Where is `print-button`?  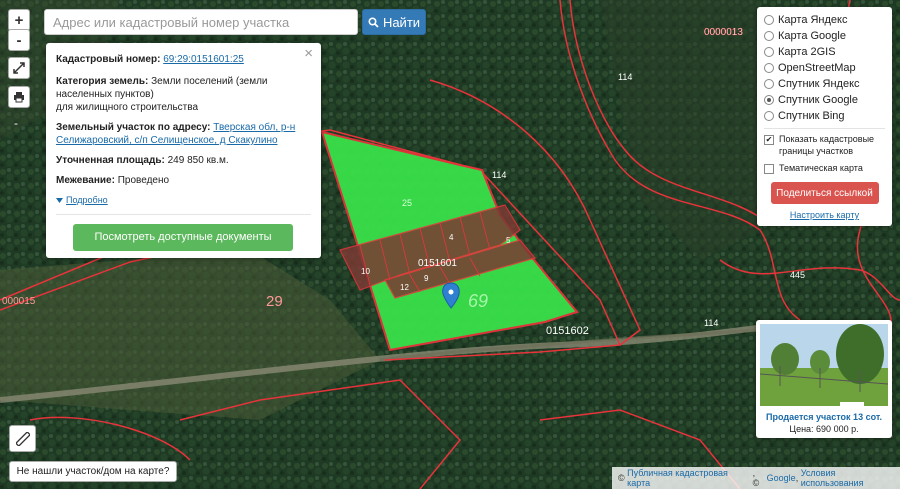
print-button is located at coordinates (19, 97).